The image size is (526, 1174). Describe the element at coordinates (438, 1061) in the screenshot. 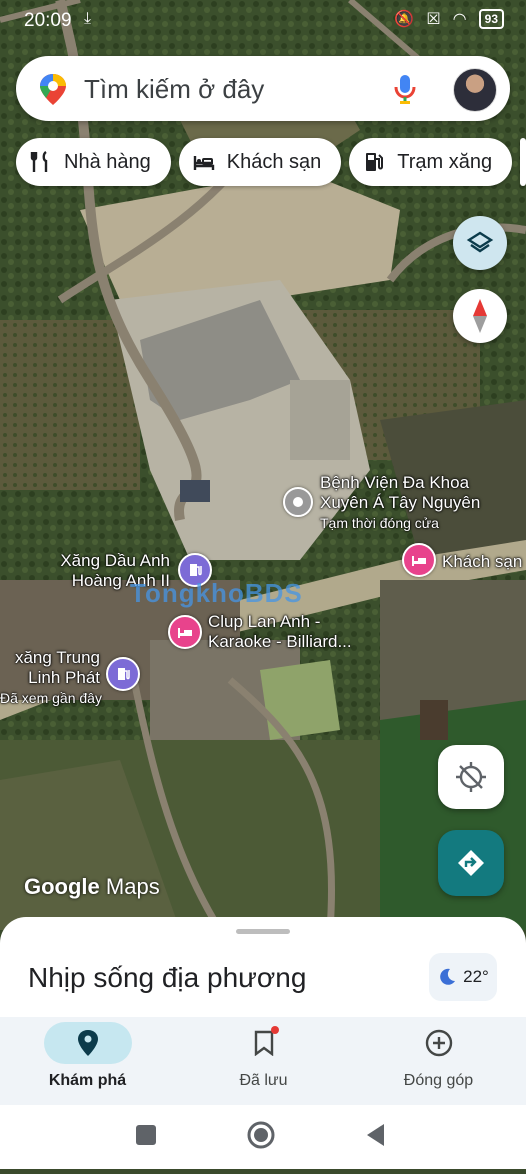

I see `nav-contribute: Đóng góp` at that location.